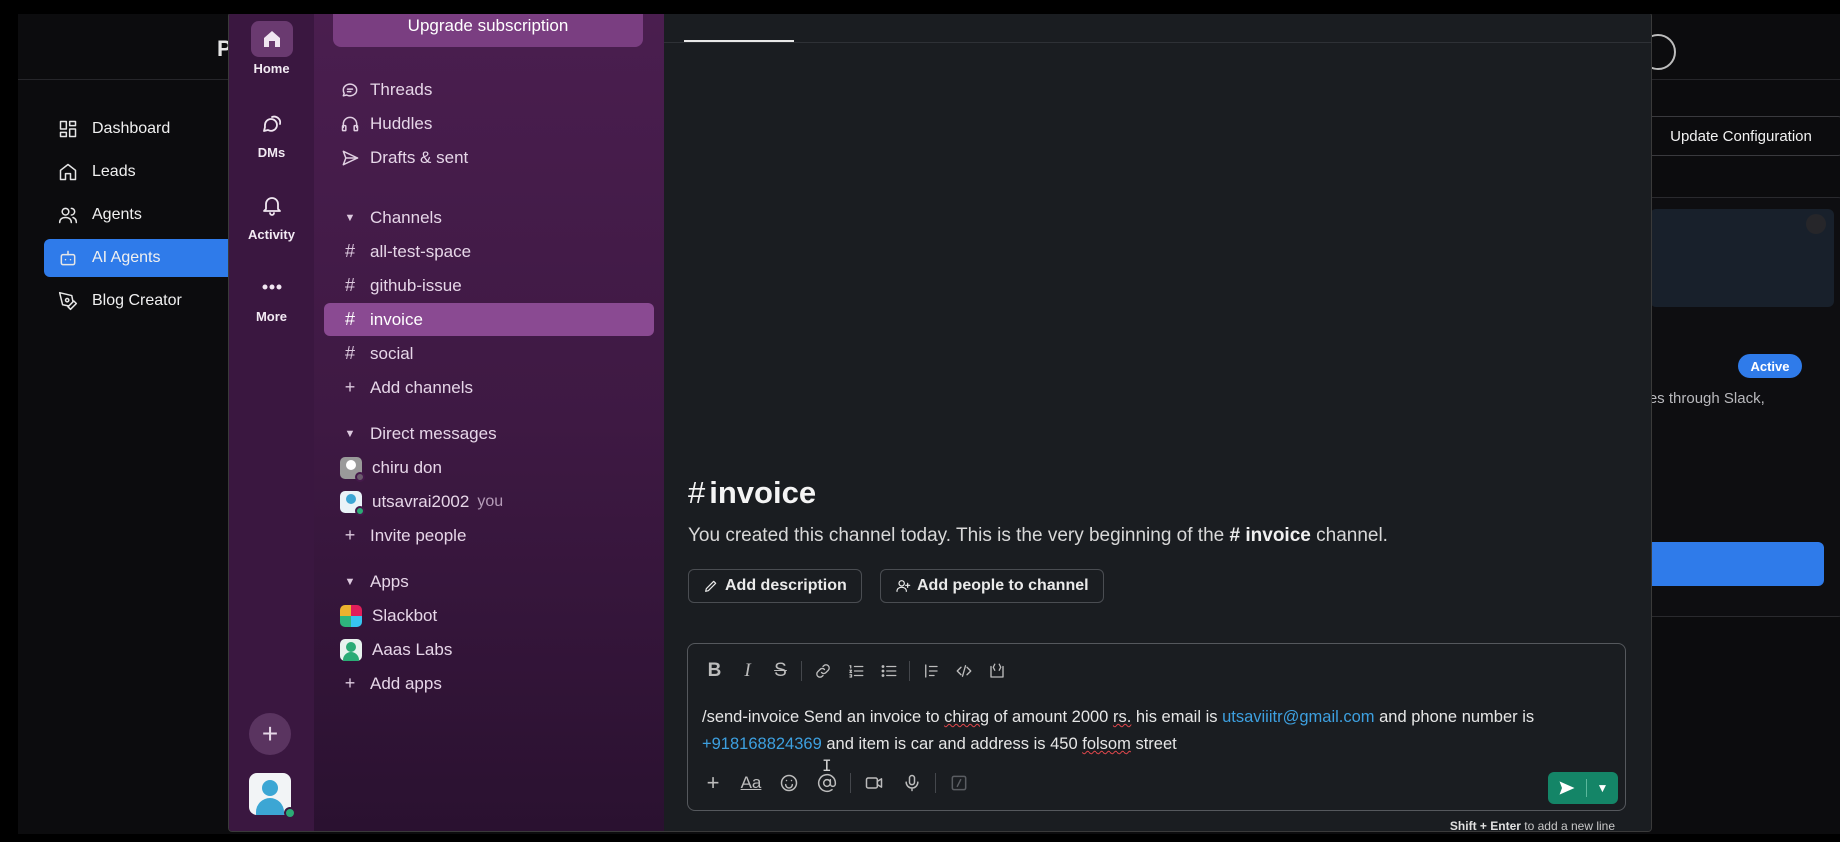 The image size is (1840, 842). I want to click on slash-command-button, so click(959, 783).